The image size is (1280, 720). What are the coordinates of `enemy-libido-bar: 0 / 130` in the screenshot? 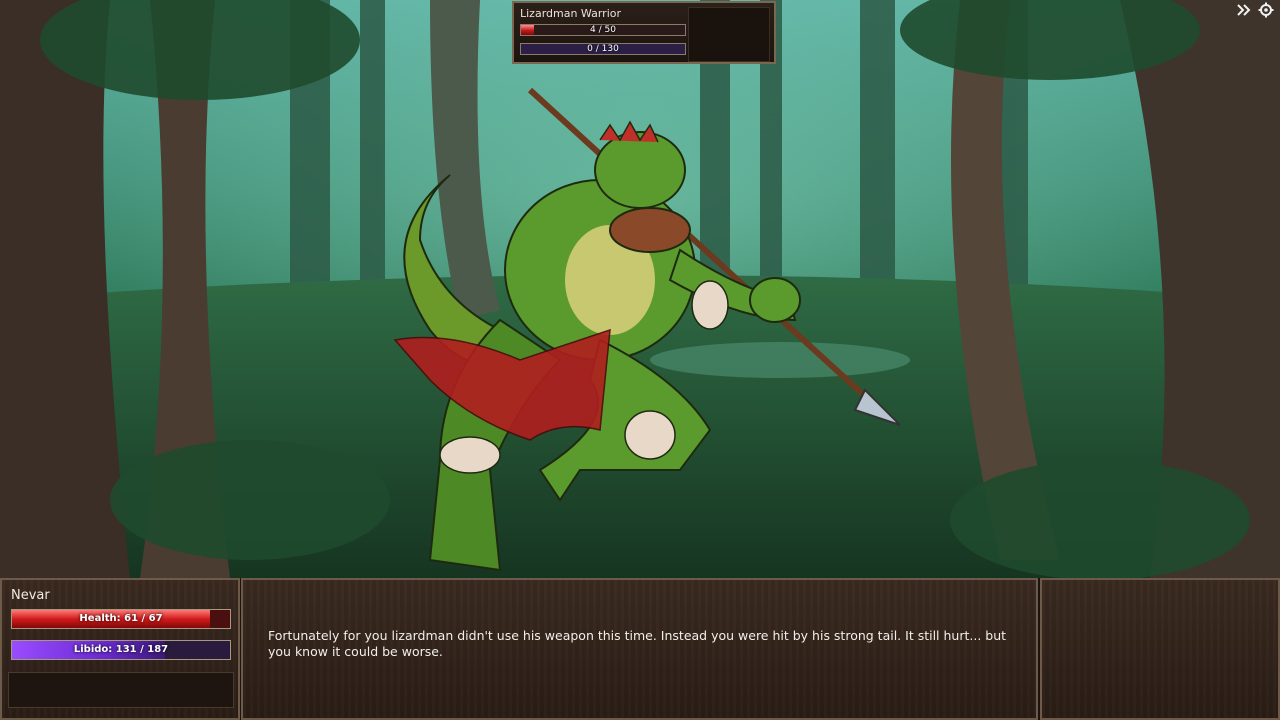 It's located at (603, 49).